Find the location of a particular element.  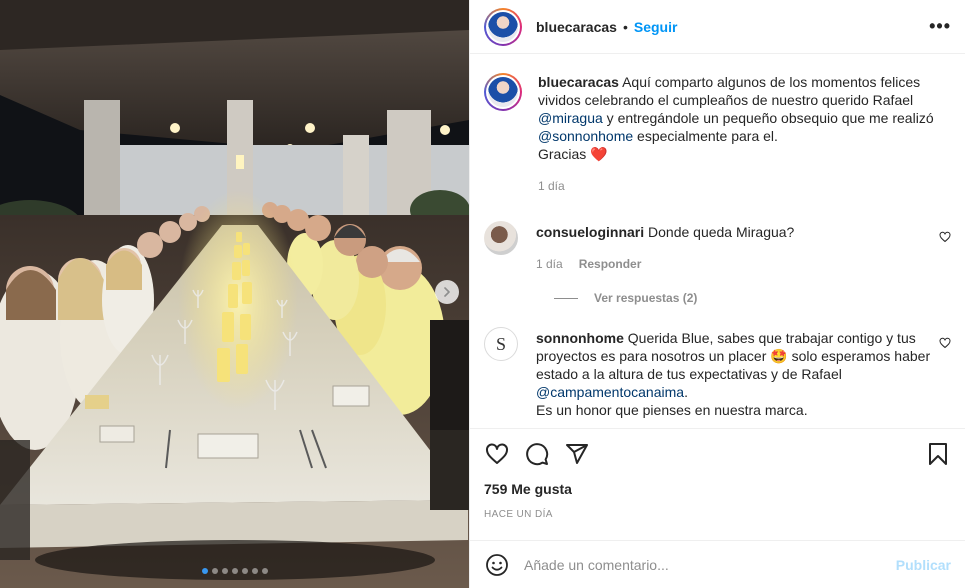

comment-input is located at coordinates (710, 564).